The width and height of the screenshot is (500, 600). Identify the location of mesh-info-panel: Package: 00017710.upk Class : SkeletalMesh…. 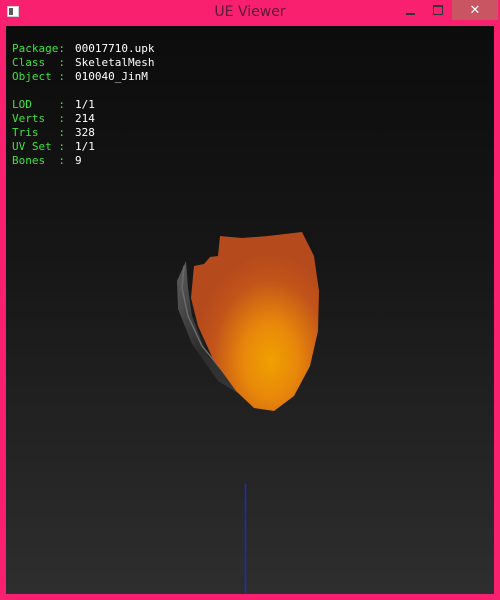
(83, 105).